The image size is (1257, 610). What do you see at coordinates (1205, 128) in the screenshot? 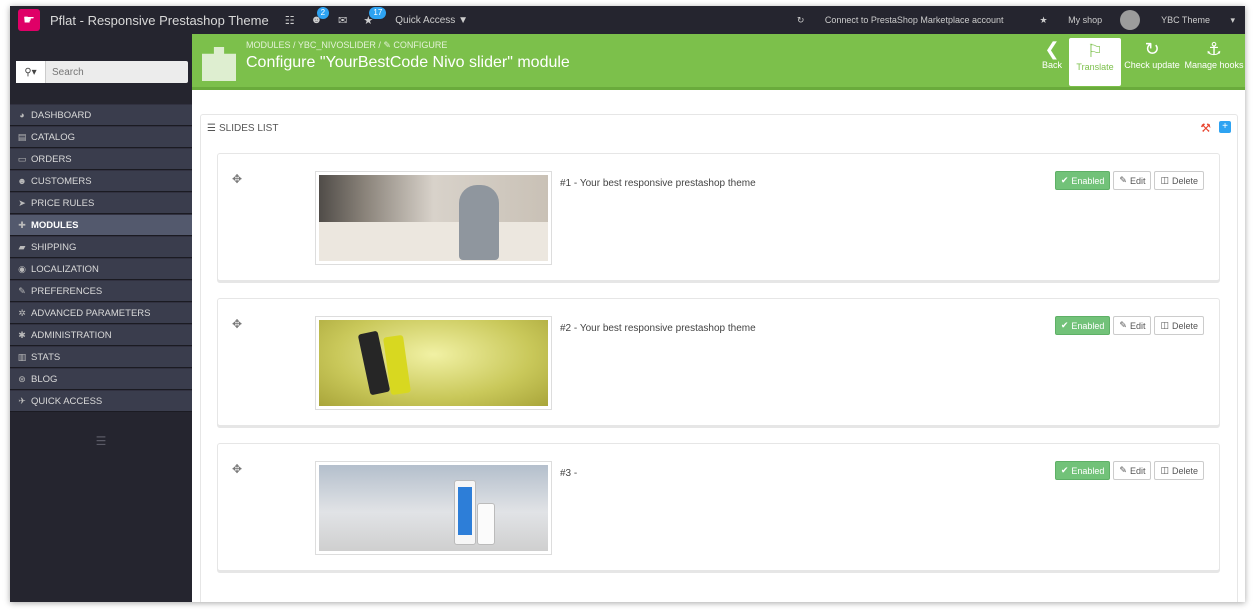
I see `wrench-icon: ⚒` at bounding box center [1205, 128].